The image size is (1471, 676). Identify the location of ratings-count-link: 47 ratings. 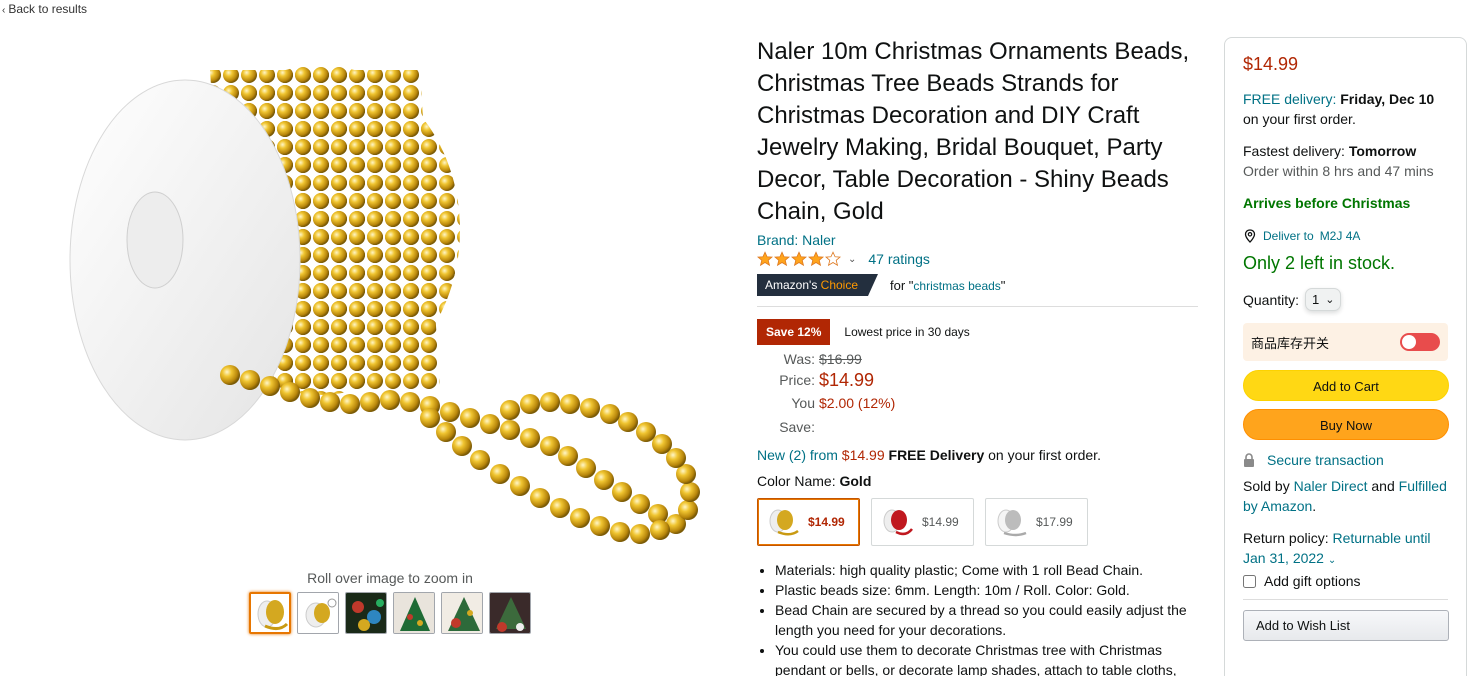
(898, 259).